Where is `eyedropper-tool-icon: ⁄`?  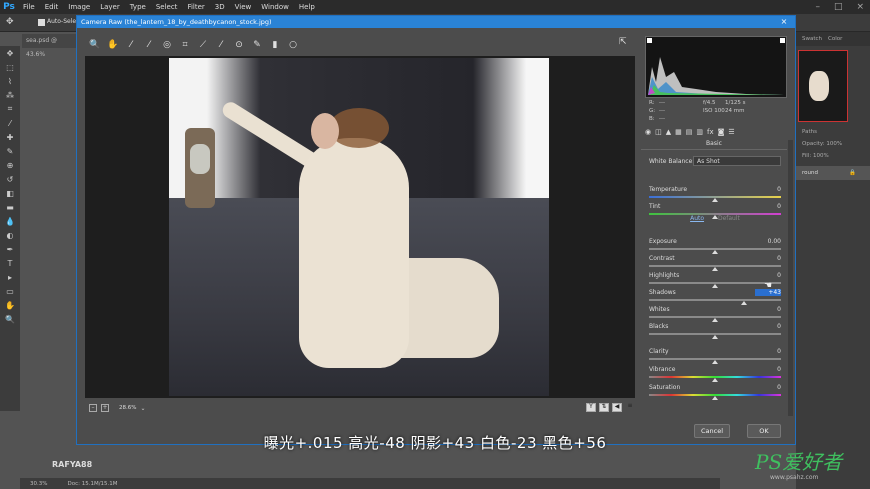
eyedropper-tool-icon: ⁄ is located at coordinates (10, 123).